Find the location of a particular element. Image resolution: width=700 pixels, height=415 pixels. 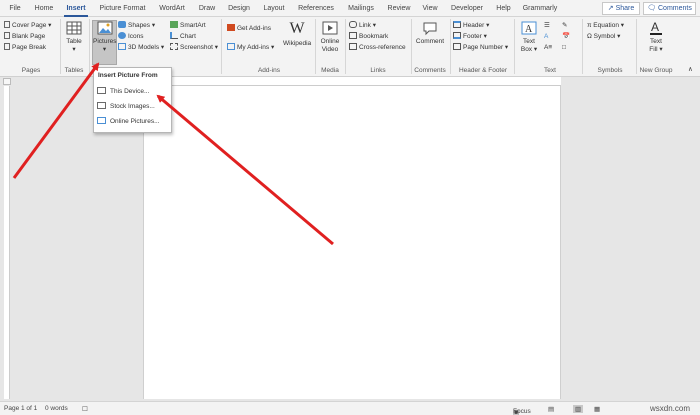

print-layout-icon: ▥ is located at coordinates (578, 409).